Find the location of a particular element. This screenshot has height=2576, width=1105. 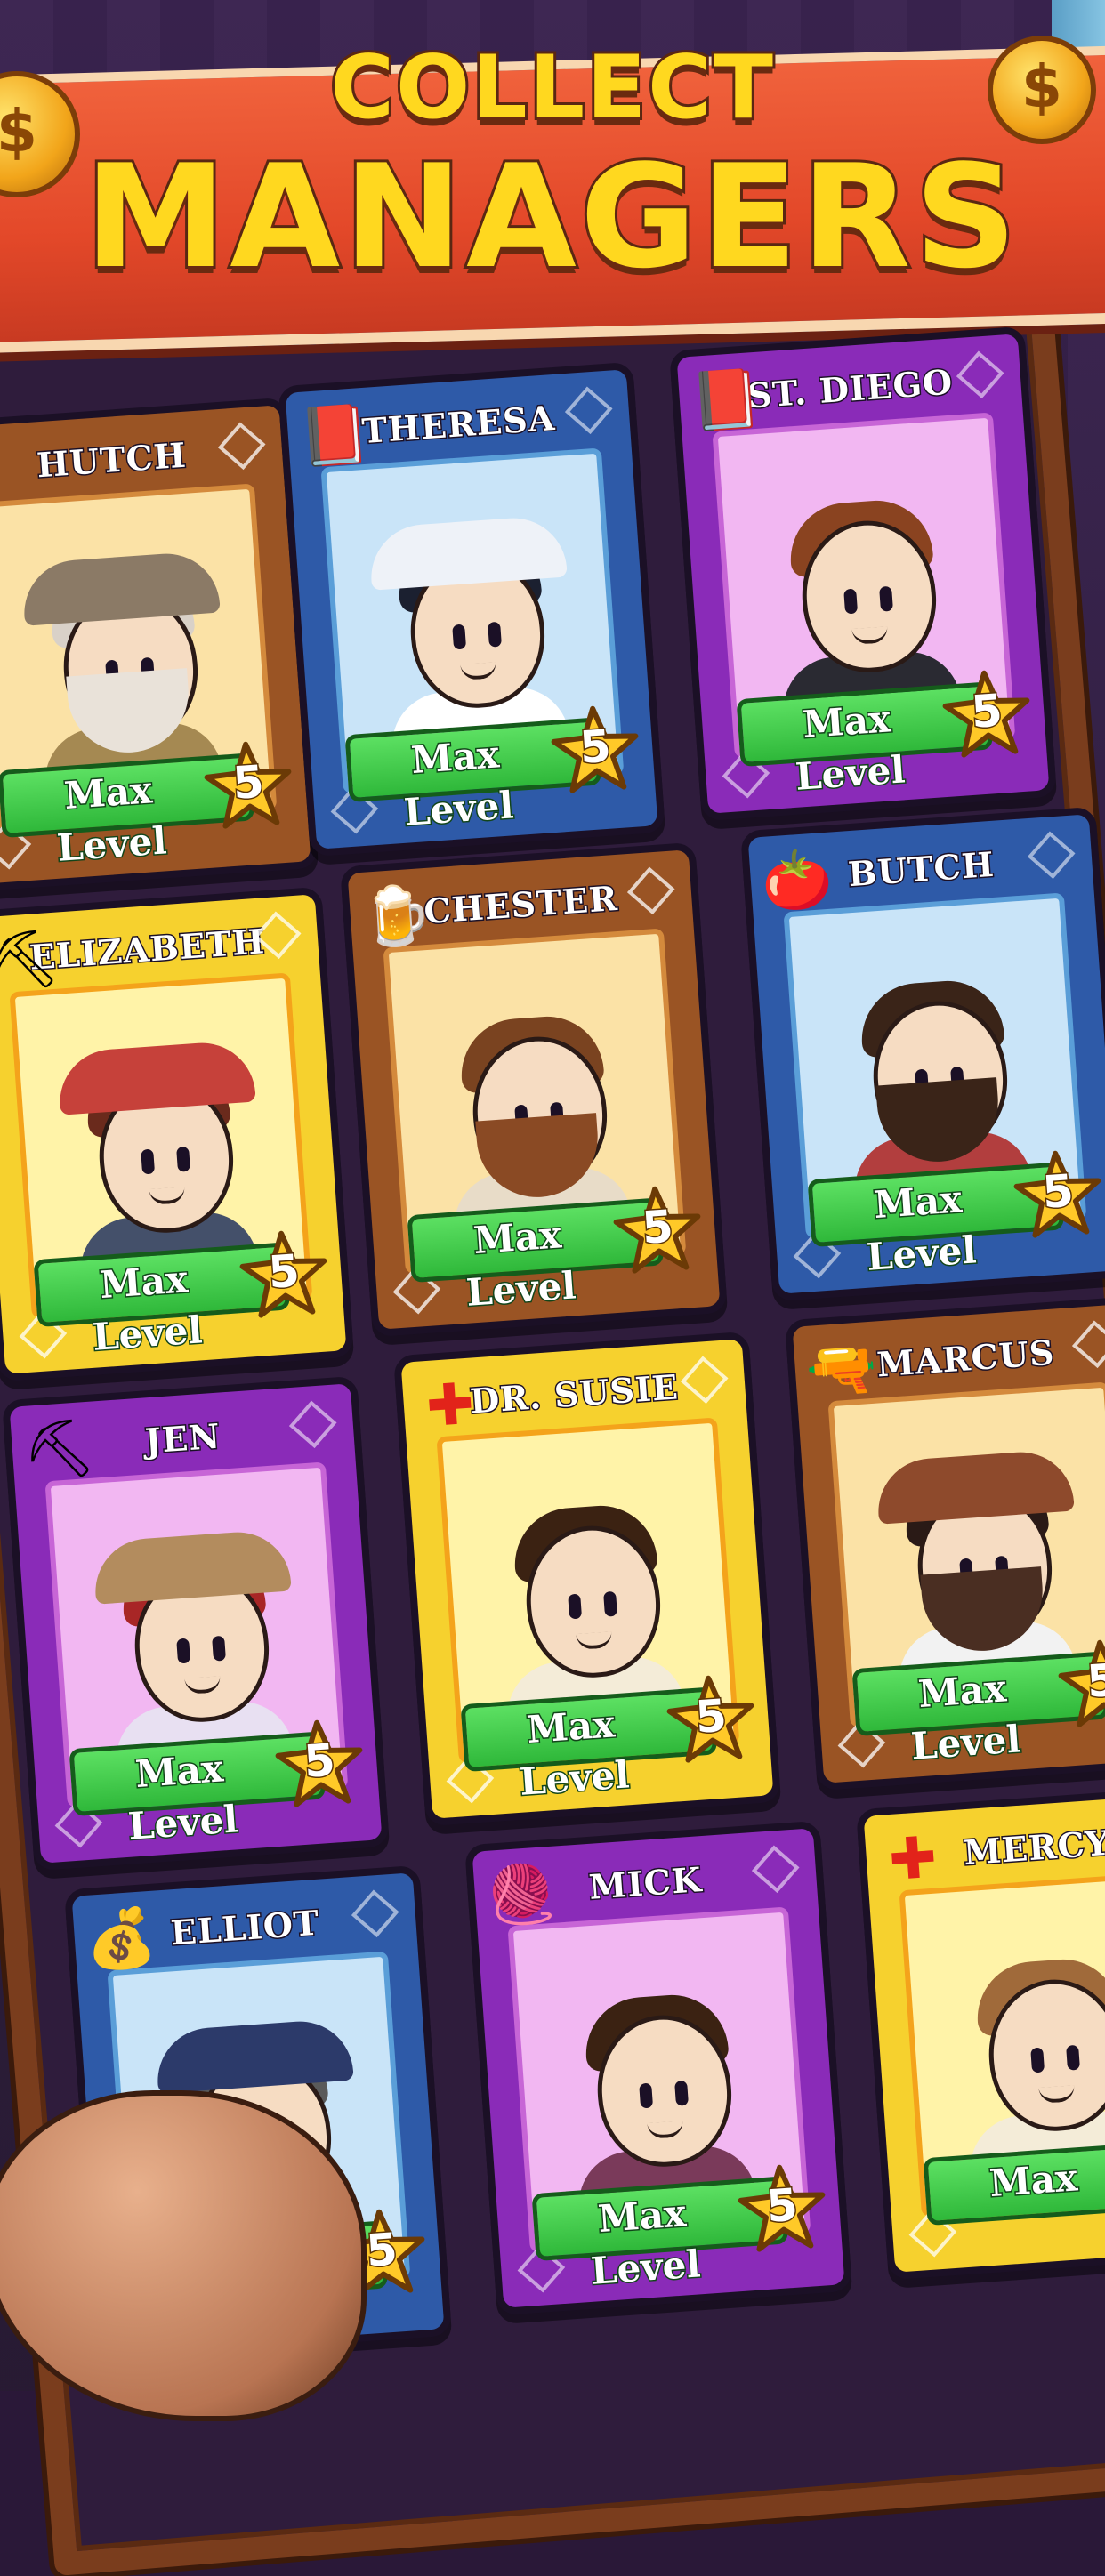

manager-card: THERESA 📕 Max Level 5 is located at coordinates (471, 609).